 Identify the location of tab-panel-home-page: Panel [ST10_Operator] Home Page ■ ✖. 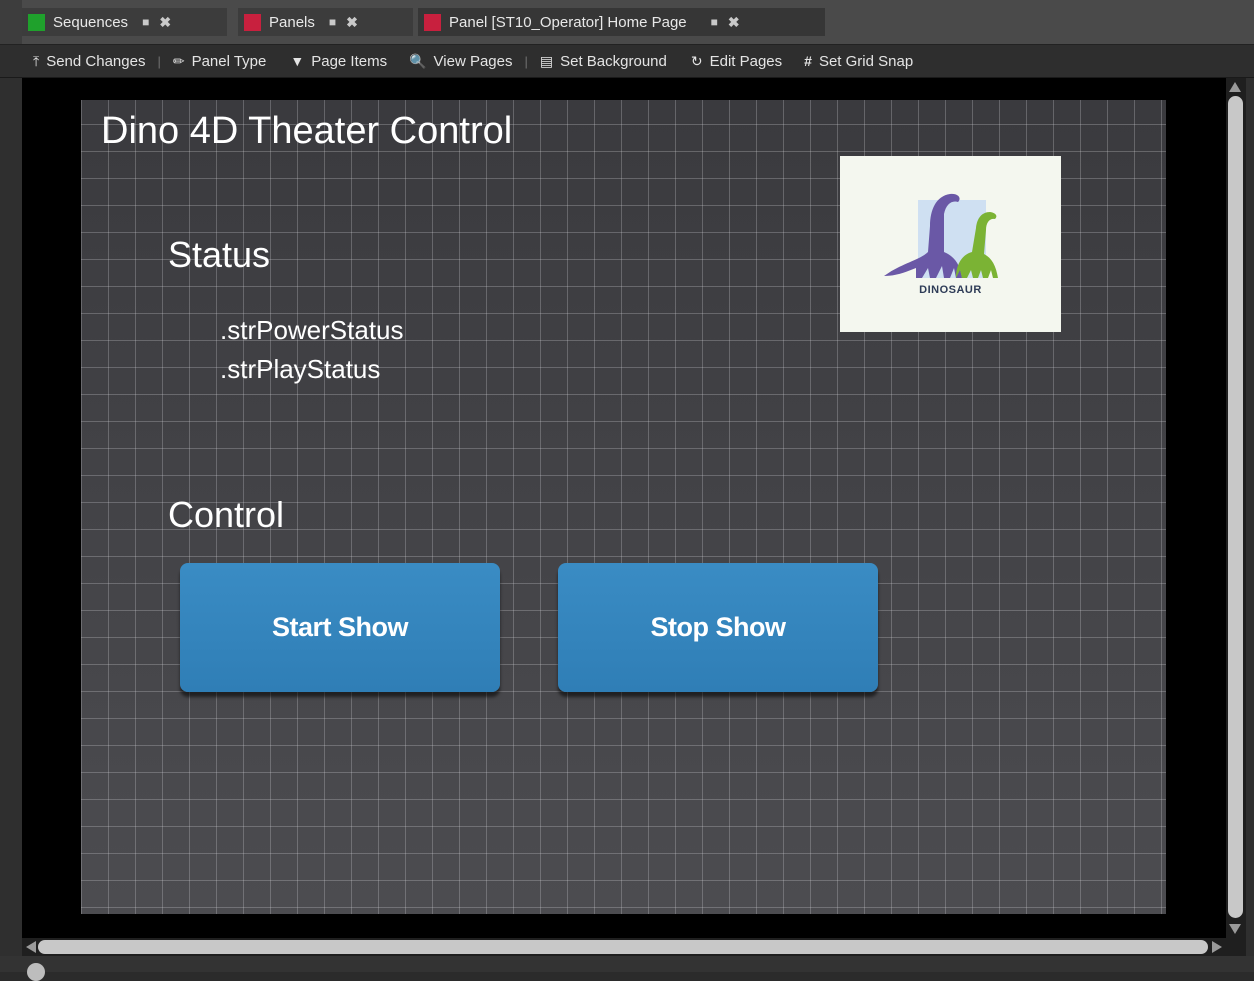
(621, 22).